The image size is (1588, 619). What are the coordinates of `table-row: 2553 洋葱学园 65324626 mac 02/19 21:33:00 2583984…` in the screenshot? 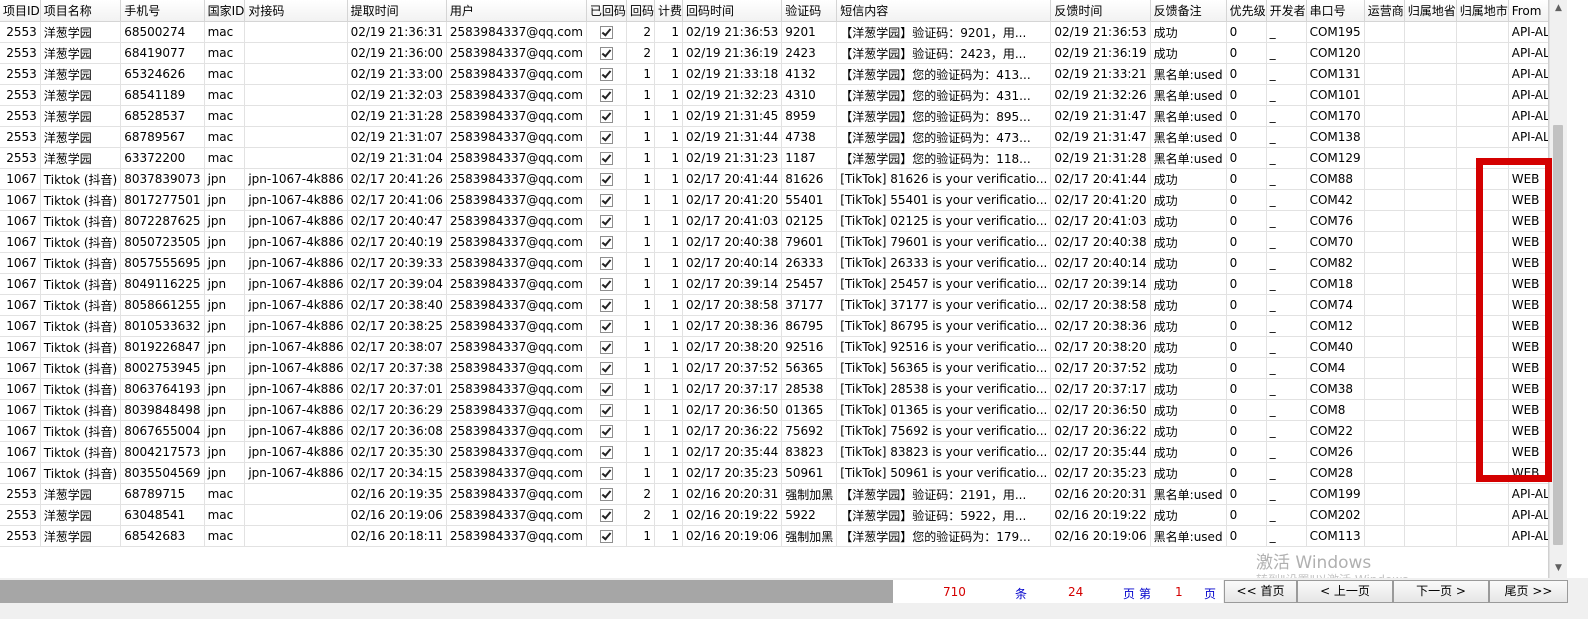 It's located at (774, 74).